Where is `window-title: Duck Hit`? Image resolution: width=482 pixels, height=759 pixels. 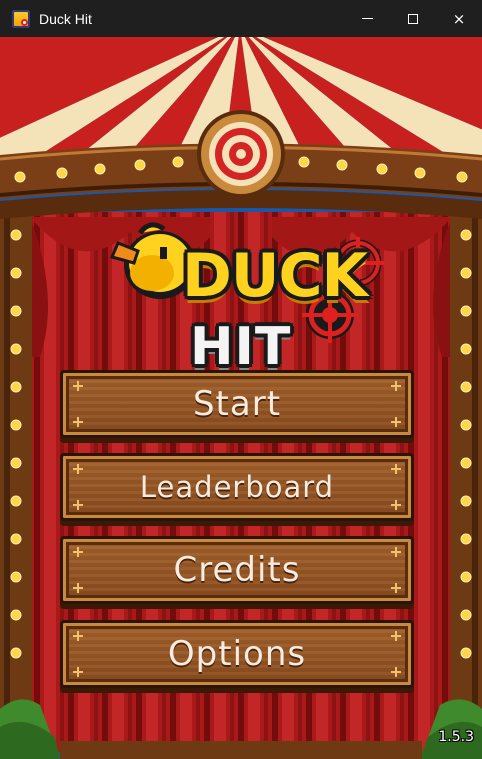
window-title: Duck Hit is located at coordinates (65, 18).